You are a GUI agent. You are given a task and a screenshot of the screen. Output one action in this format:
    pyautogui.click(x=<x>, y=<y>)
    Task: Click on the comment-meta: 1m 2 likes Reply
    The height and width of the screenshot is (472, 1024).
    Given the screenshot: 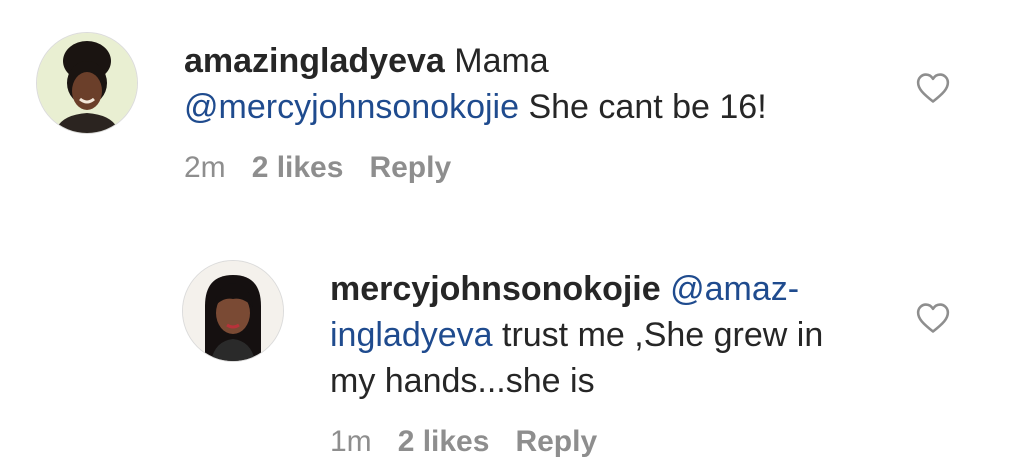 What is the action you would take?
    pyautogui.click(x=463, y=442)
    